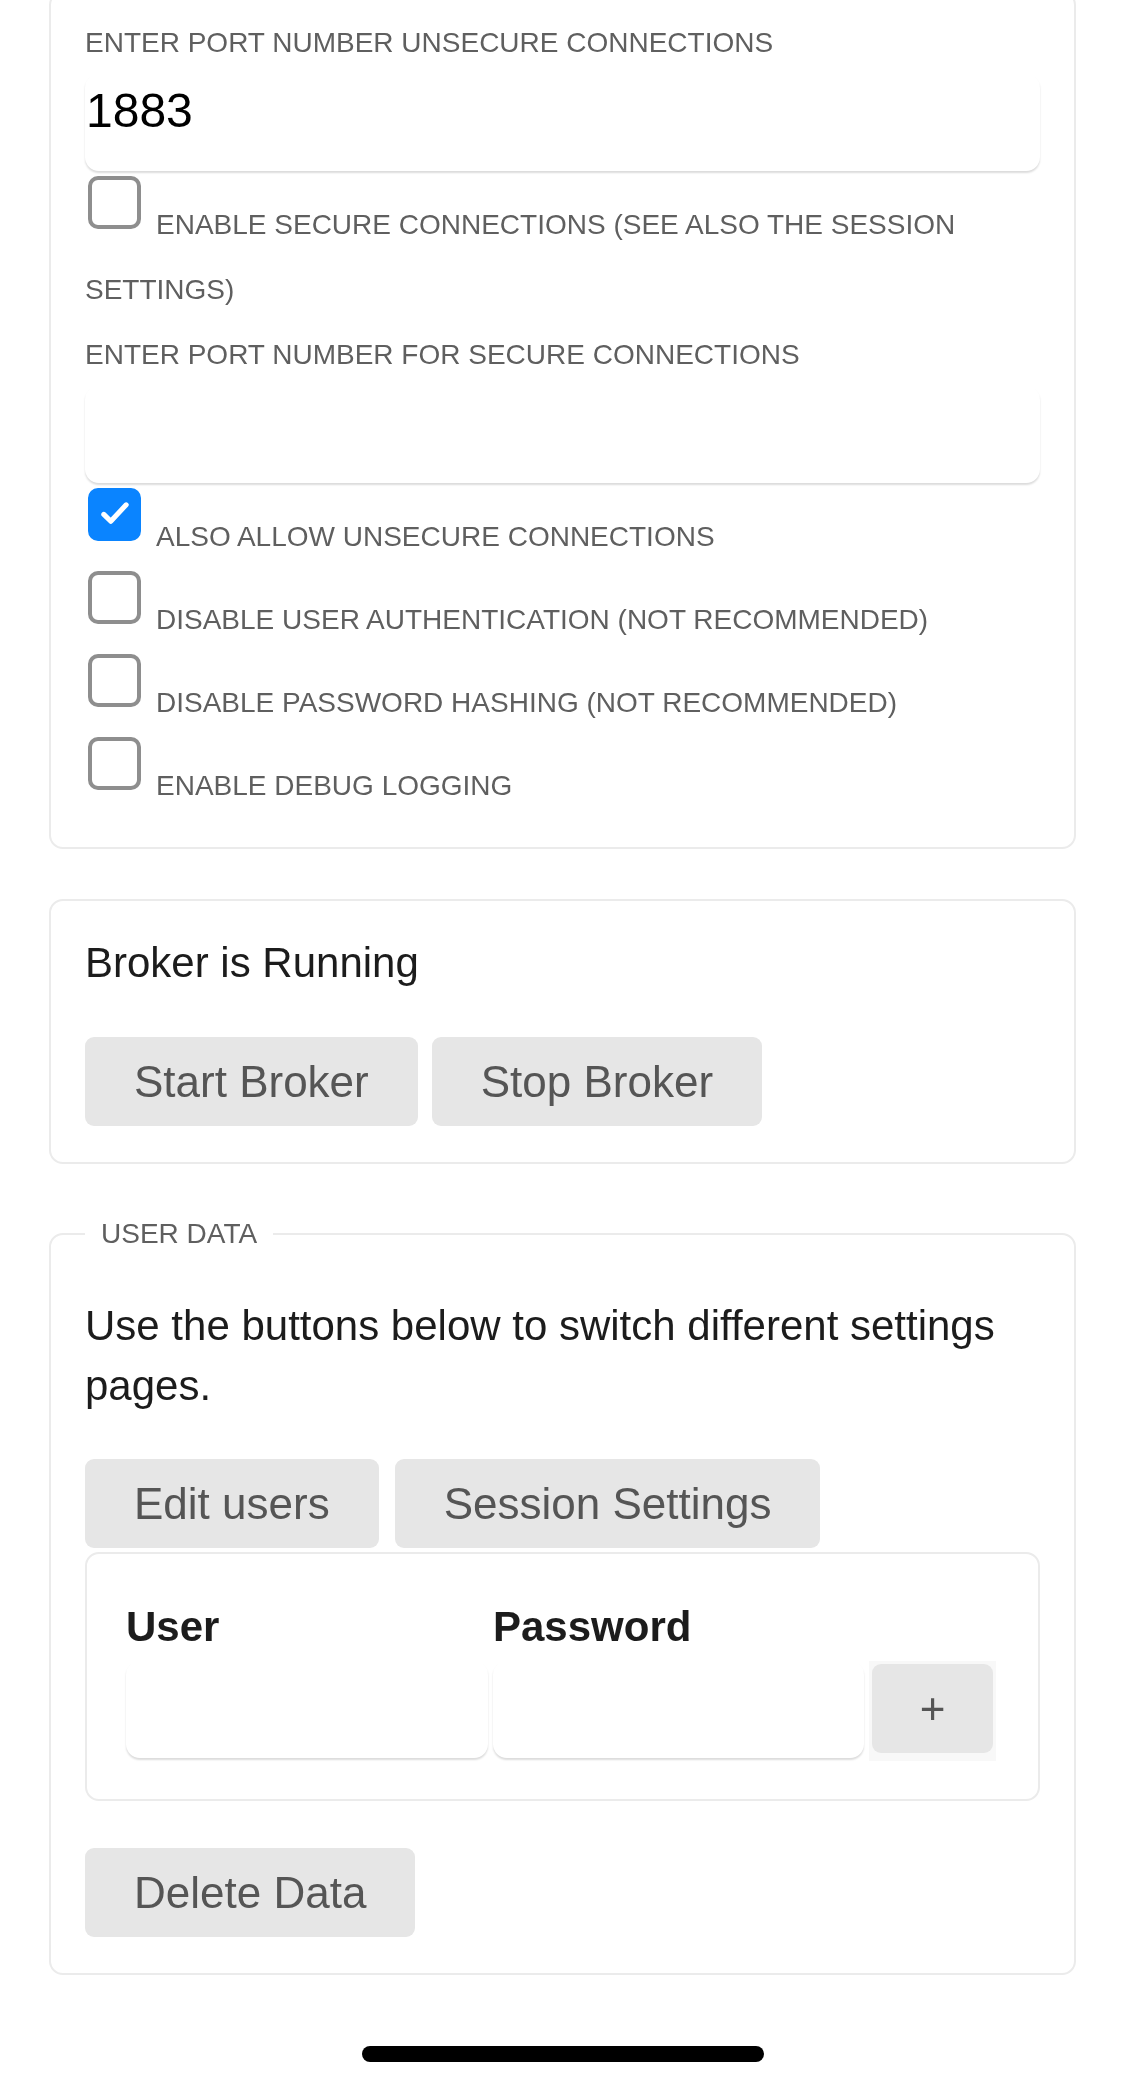 The height and width of the screenshot is (2088, 1125). I want to click on column-header: Password, so click(593, 1627).